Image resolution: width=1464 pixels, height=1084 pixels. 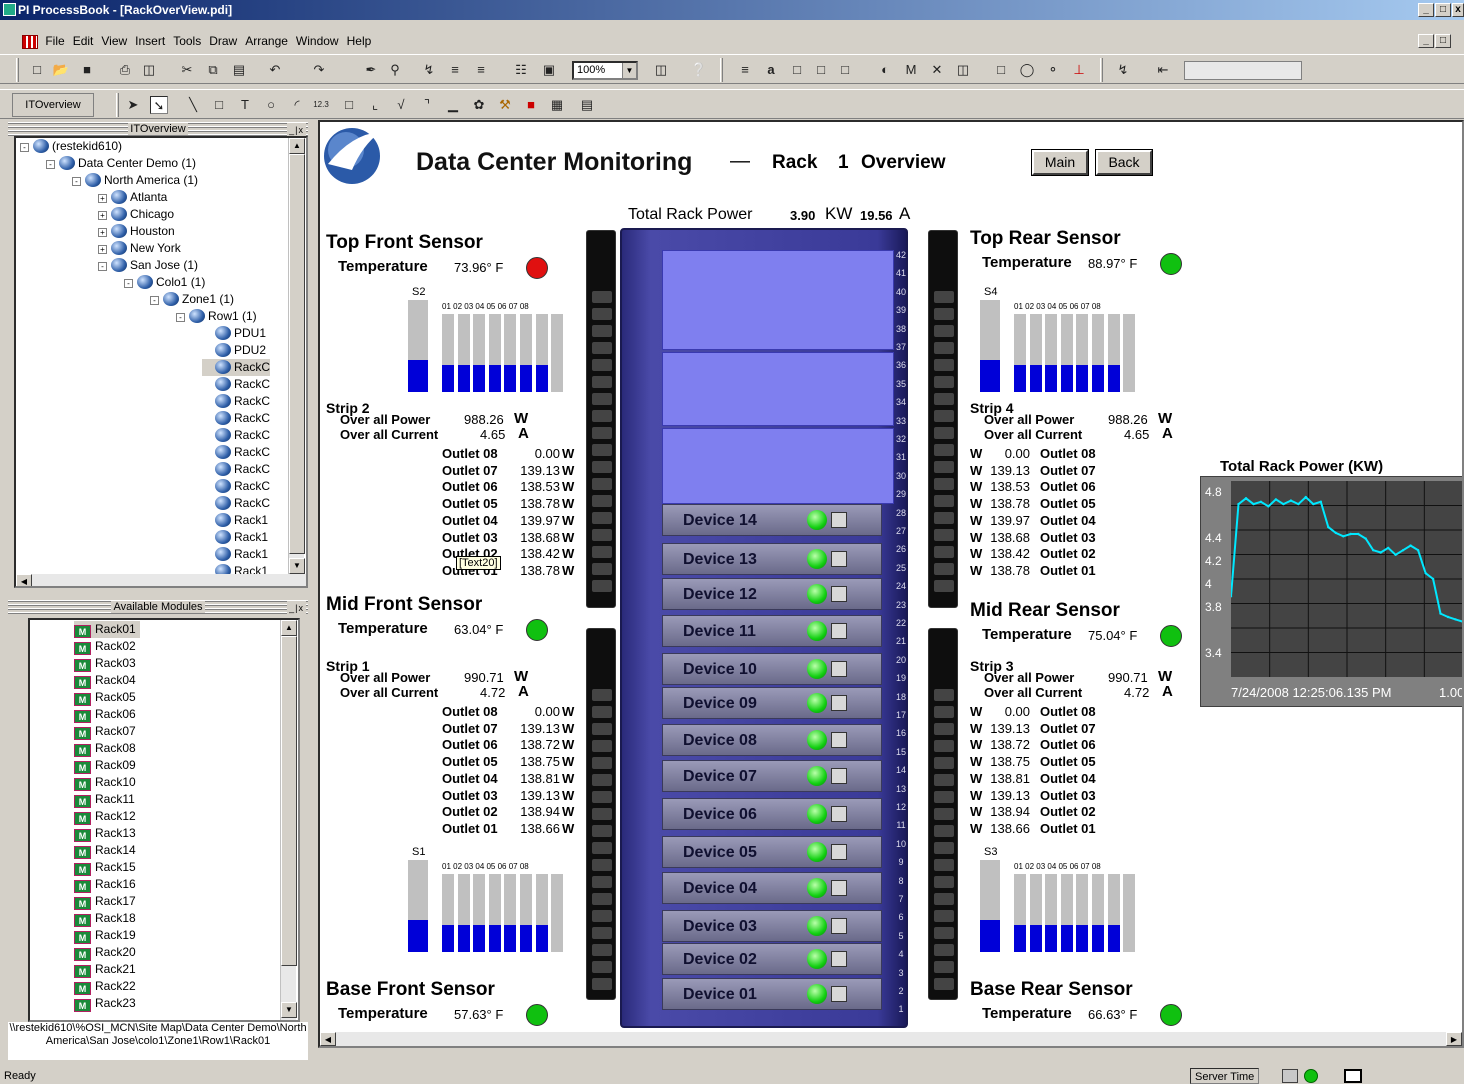 What do you see at coordinates (105, 816) in the screenshot?
I see `module-item: M Rack12` at bounding box center [105, 816].